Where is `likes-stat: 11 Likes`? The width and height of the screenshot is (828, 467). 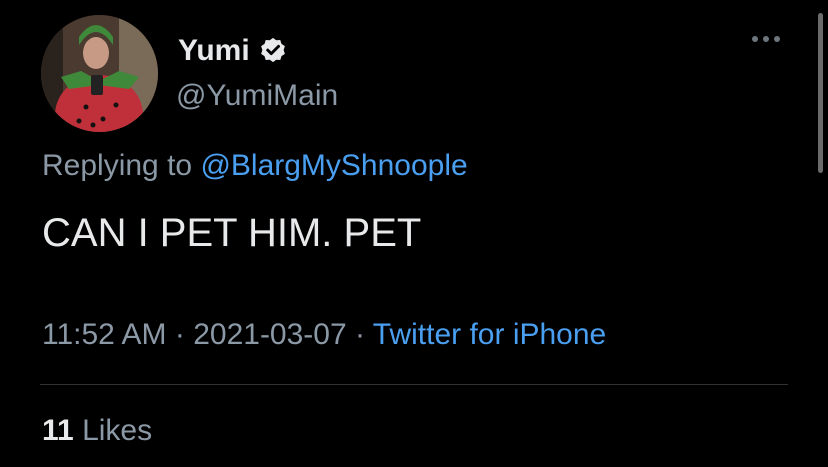 likes-stat: 11 Likes is located at coordinates (97, 431).